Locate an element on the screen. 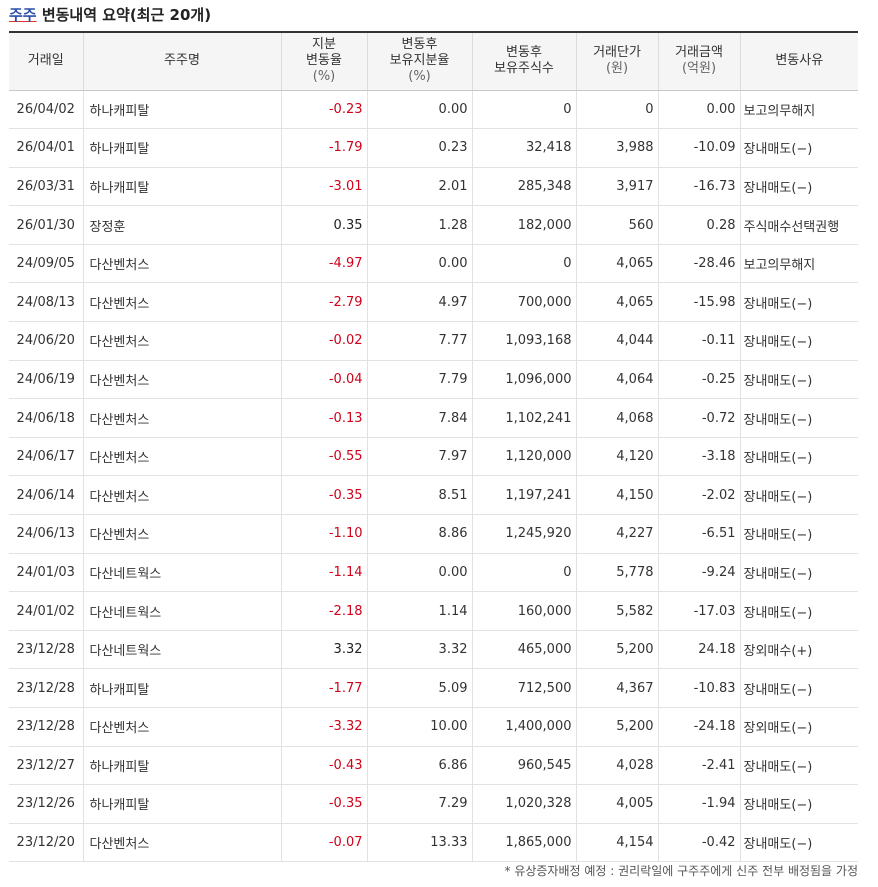 The height and width of the screenshot is (887, 878). cell-change: -0.07 is located at coordinates (323, 843).